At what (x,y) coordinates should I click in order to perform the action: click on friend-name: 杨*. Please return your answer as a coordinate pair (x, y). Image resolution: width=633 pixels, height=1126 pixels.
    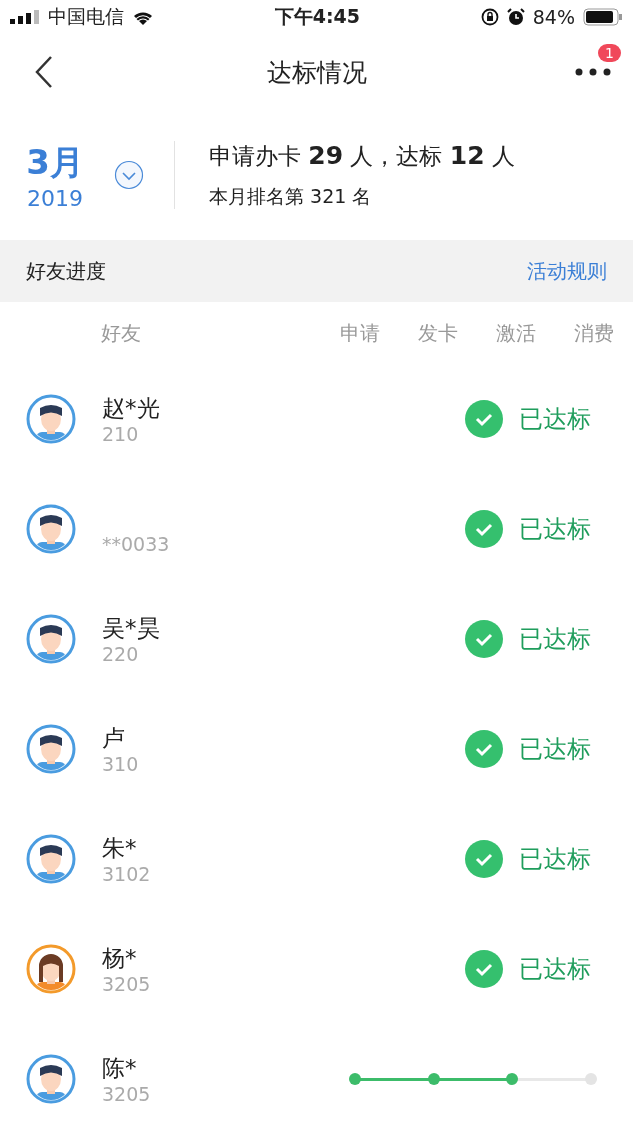
    Looking at the image, I should click on (120, 958).